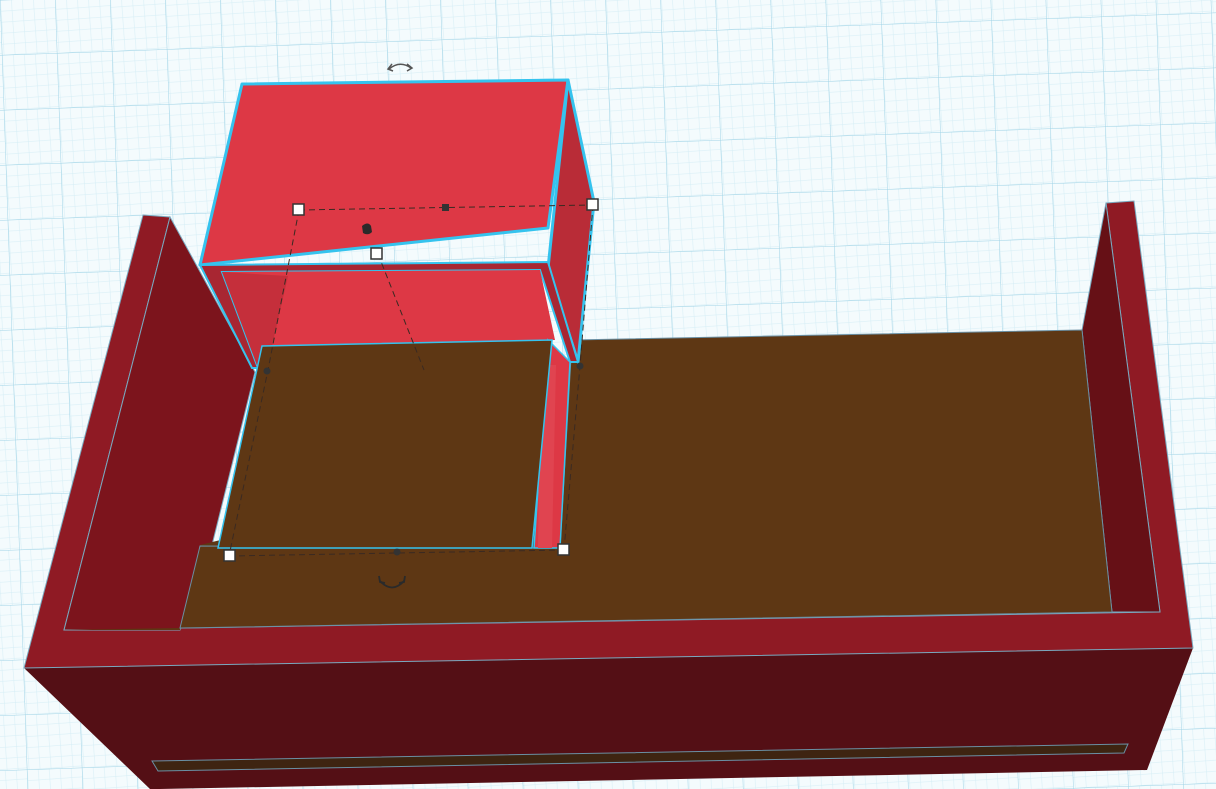  I want to click on edge-handle-right, so click(580, 366).